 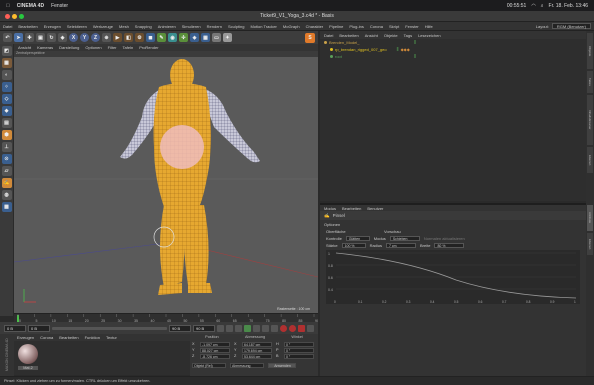 I want to click on checker-icon: ▦, so click(x=6, y=63).